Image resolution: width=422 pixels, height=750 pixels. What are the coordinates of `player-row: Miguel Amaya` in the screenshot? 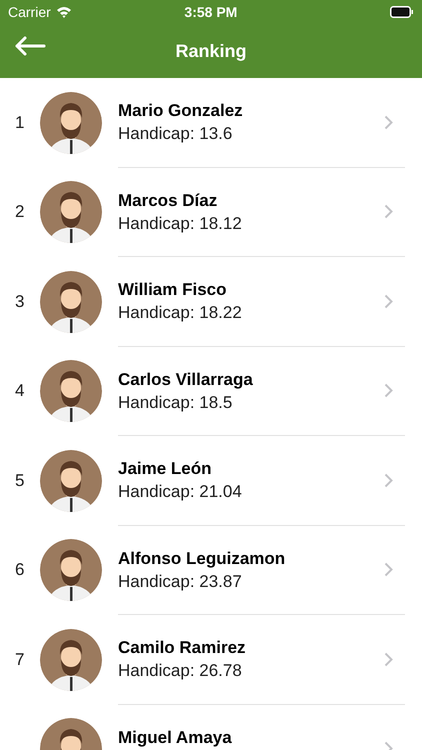 It's located at (211, 727).